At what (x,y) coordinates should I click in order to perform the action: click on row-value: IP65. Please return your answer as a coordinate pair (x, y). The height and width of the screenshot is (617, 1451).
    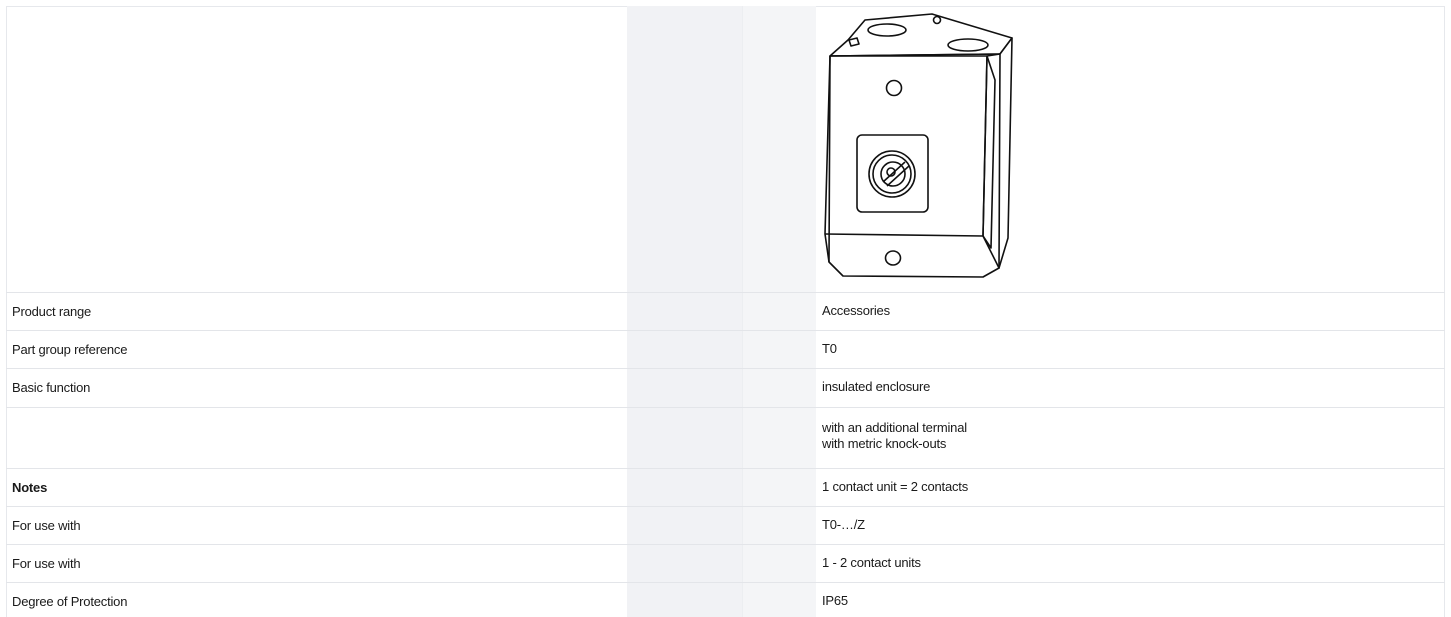
    Looking at the image, I should click on (835, 600).